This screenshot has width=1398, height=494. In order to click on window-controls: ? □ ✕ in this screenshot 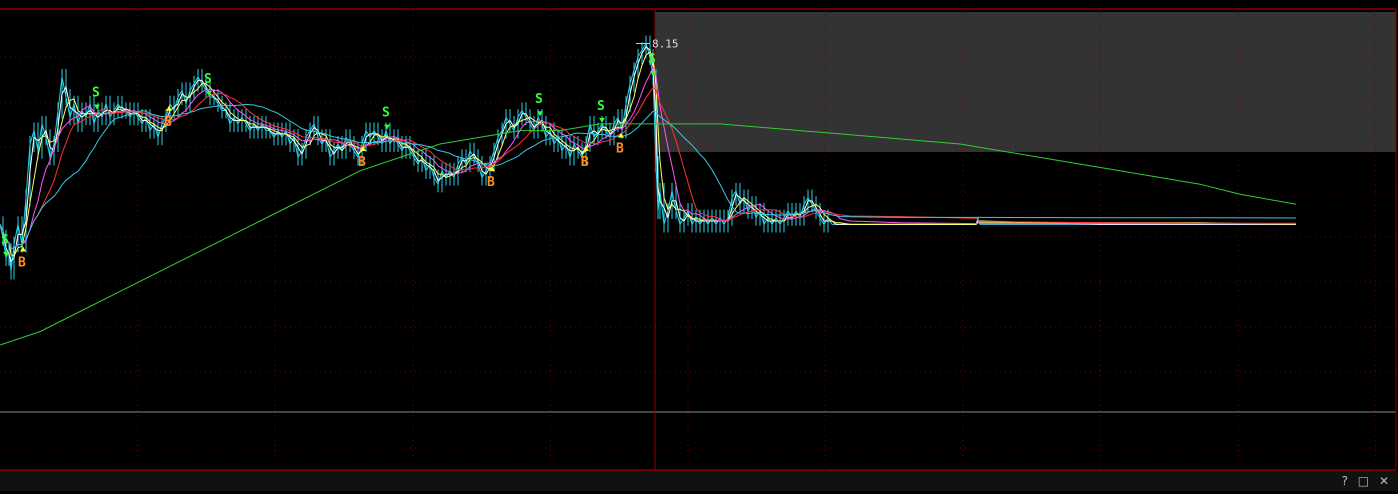, I will do `click(1367, 481)`.